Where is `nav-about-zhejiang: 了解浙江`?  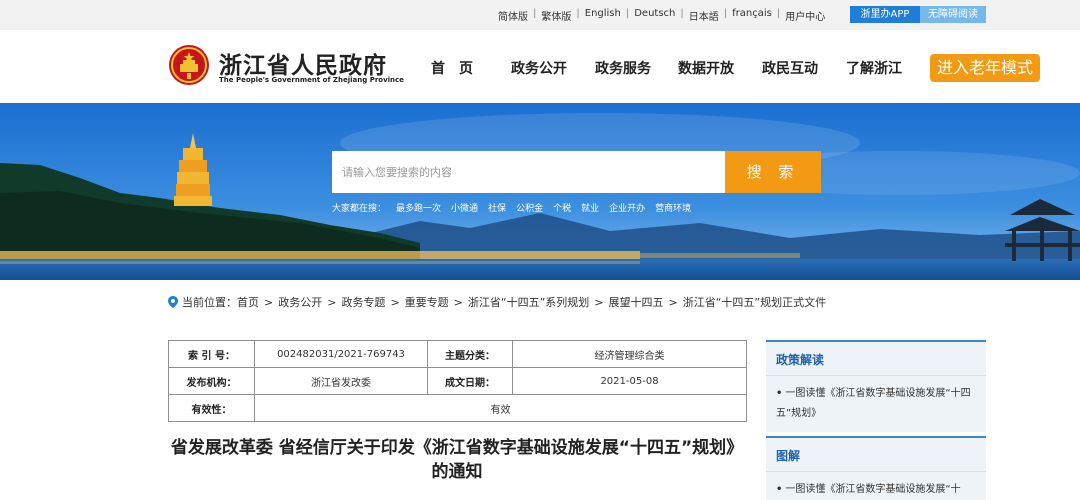
nav-about-zhejiang: 了解浙江 is located at coordinates (874, 68).